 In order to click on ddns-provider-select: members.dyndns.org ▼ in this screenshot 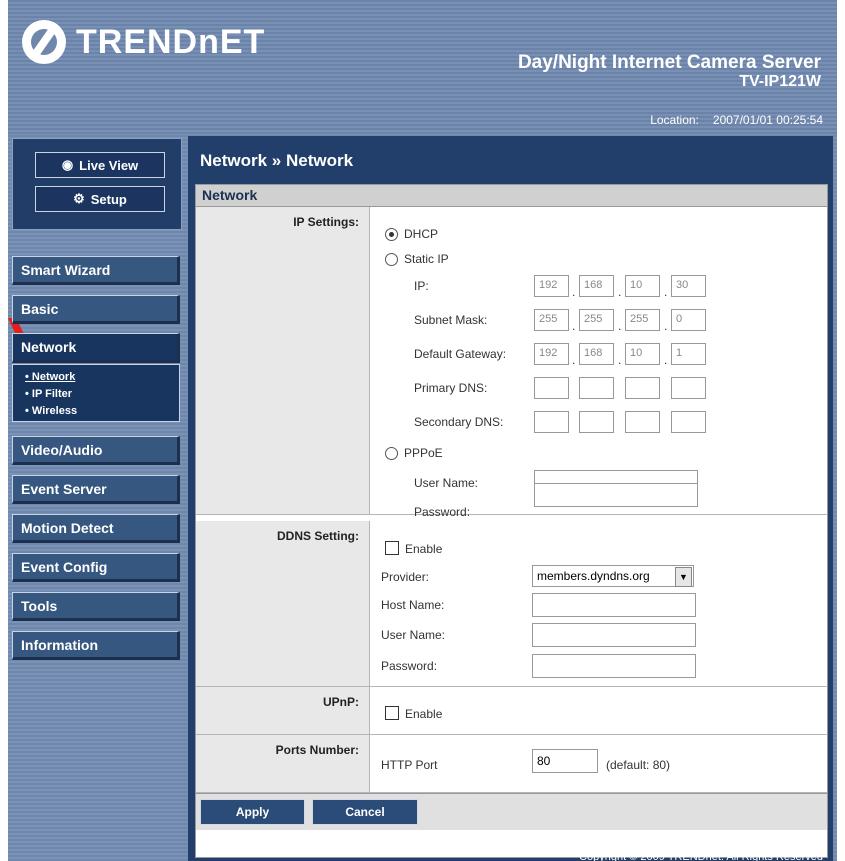, I will do `click(613, 576)`.